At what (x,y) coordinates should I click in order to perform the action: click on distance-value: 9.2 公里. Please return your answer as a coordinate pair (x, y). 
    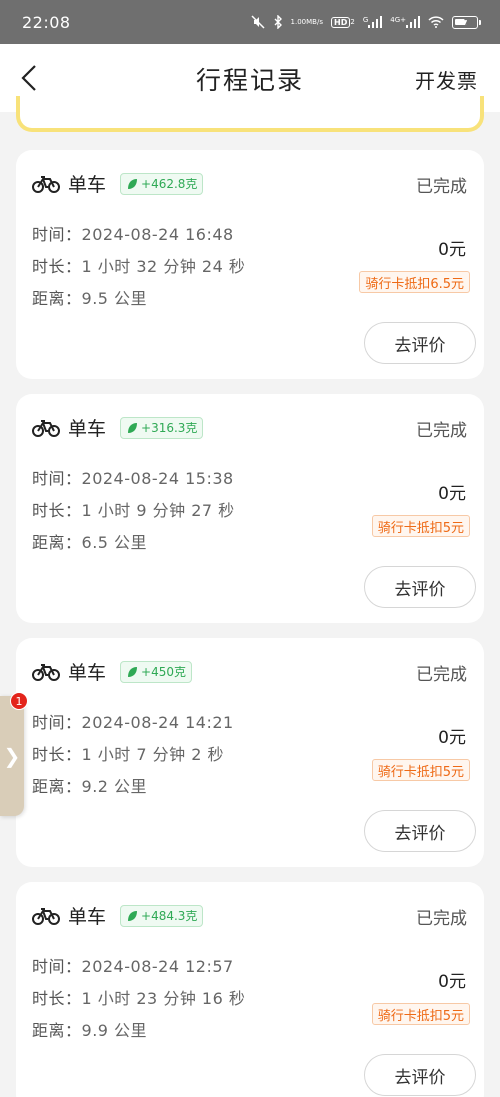
    Looking at the image, I should click on (114, 786).